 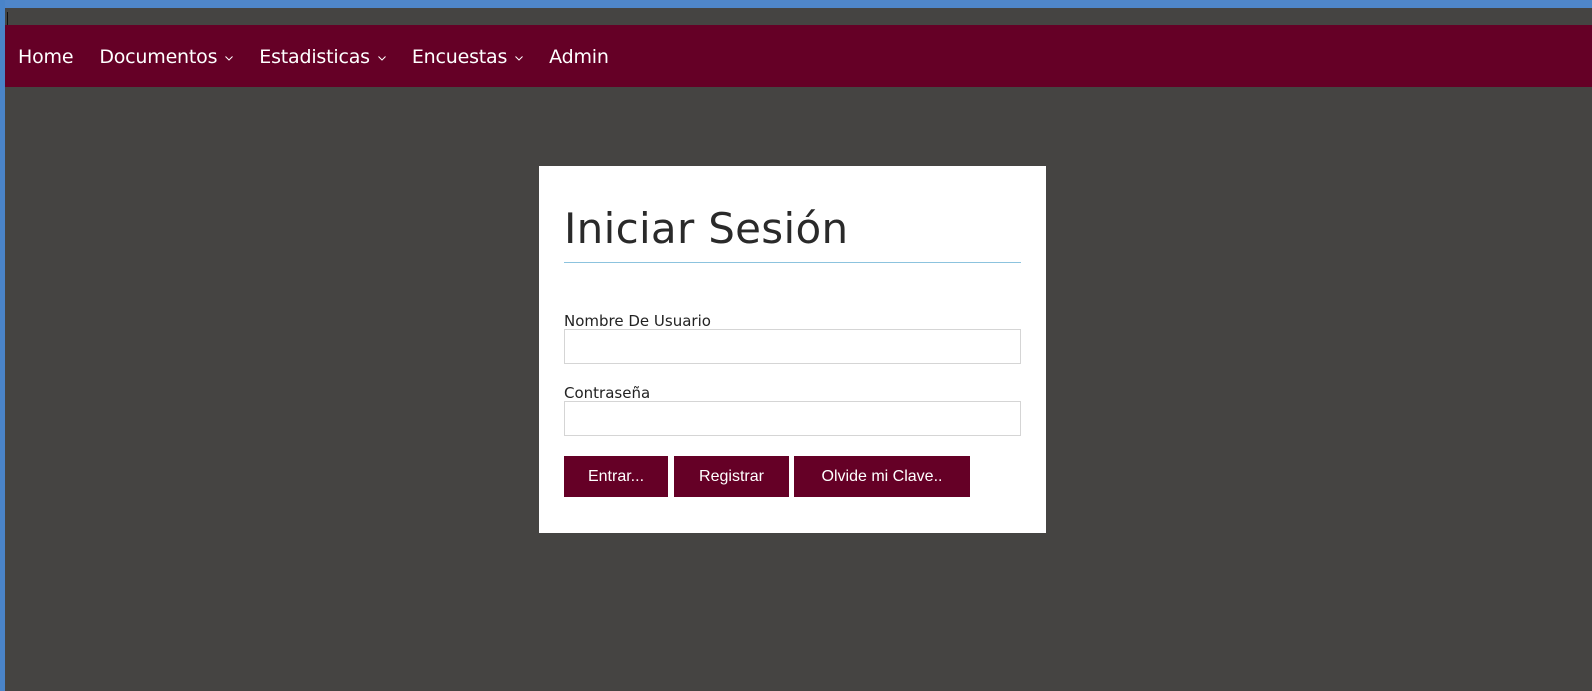 What do you see at coordinates (459, 57) in the screenshot?
I see `nav-item-label: Encuestas` at bounding box center [459, 57].